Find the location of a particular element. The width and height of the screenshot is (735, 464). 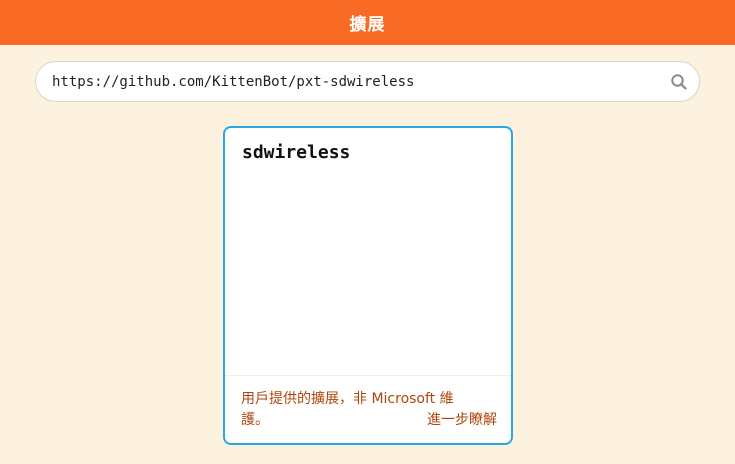

header-bar: 擴展 is located at coordinates (367, 22).